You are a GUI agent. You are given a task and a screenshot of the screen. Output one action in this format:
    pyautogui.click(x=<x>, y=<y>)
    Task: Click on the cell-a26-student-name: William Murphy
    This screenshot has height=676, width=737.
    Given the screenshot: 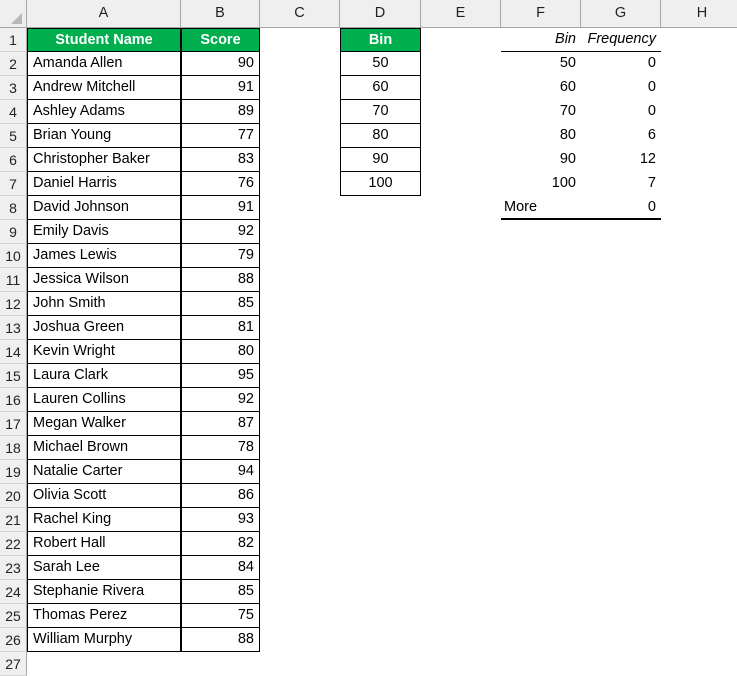 What is the action you would take?
    pyautogui.click(x=104, y=640)
    